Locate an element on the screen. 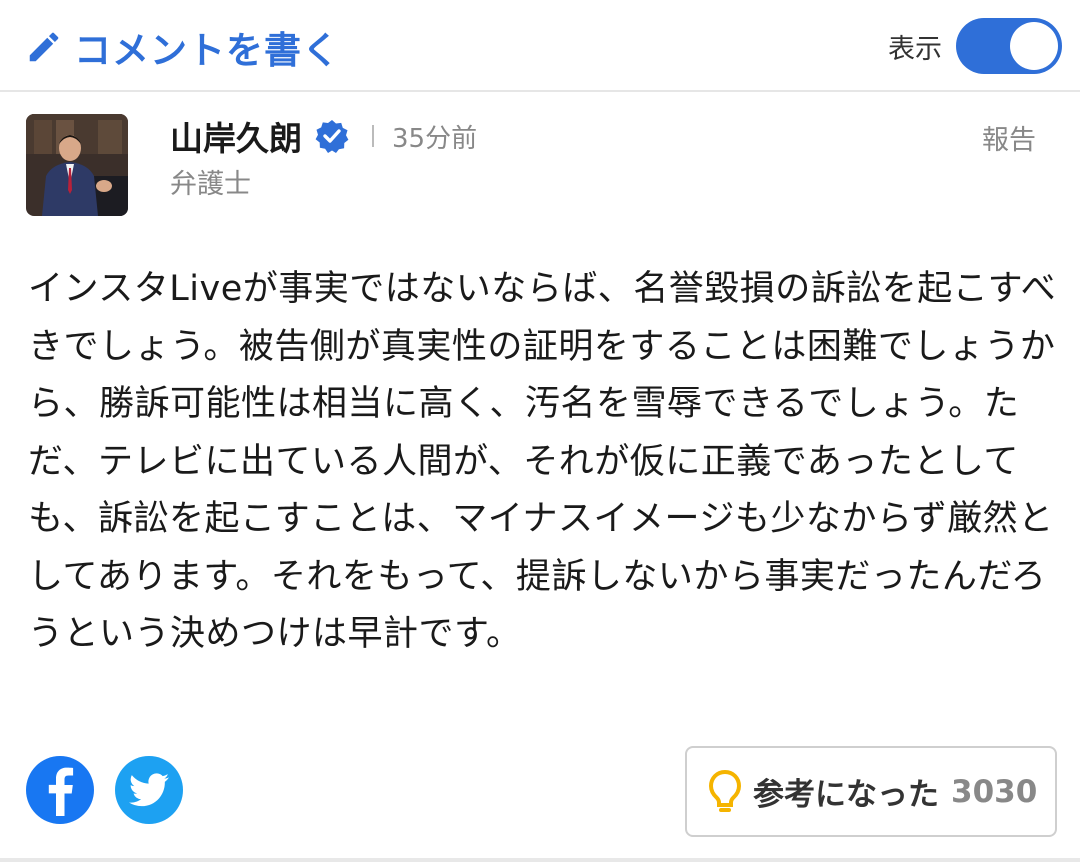 The image size is (1080, 862). author-name: 山岸久朗 is located at coordinates (236, 136).